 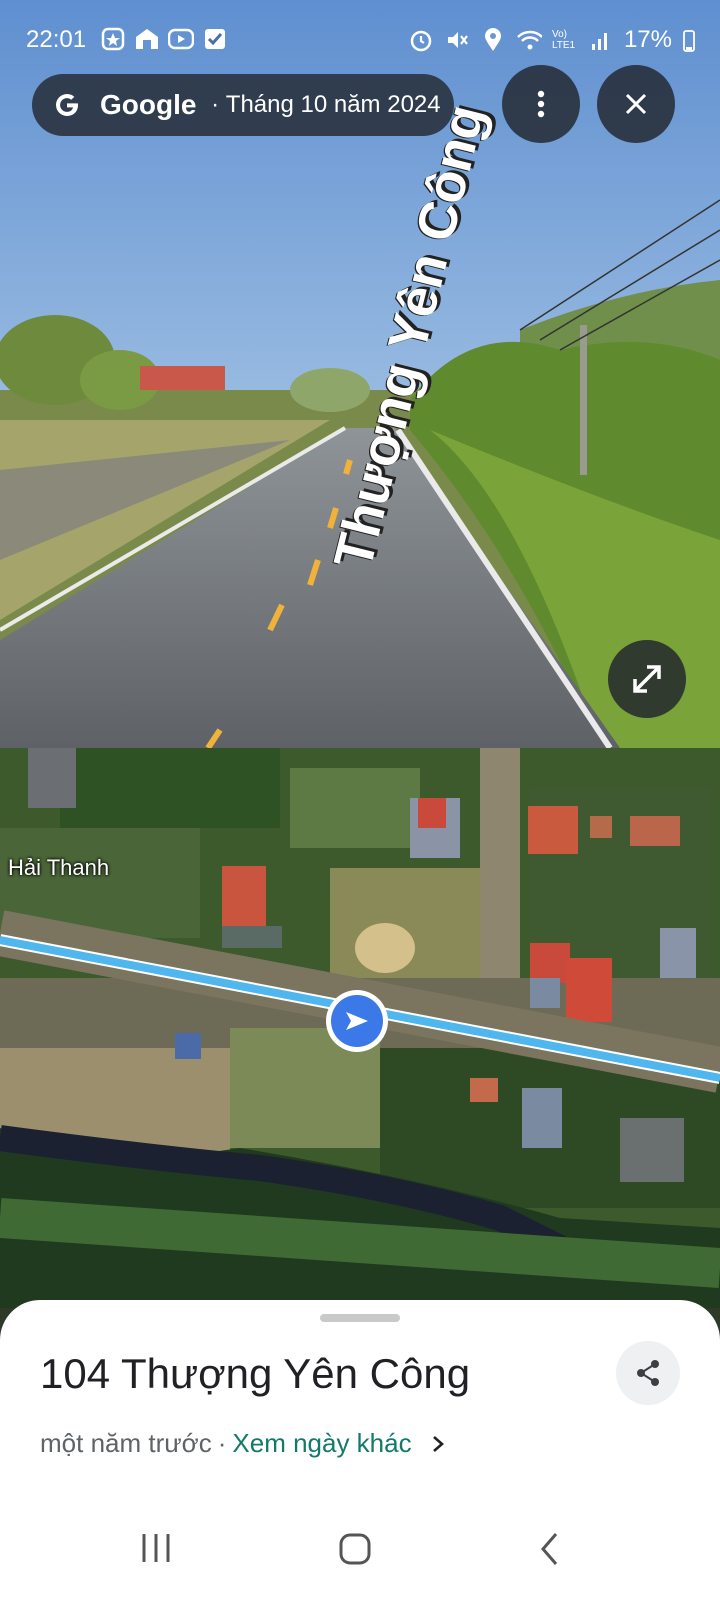 I want to click on google-brand: Google, so click(x=148, y=104).